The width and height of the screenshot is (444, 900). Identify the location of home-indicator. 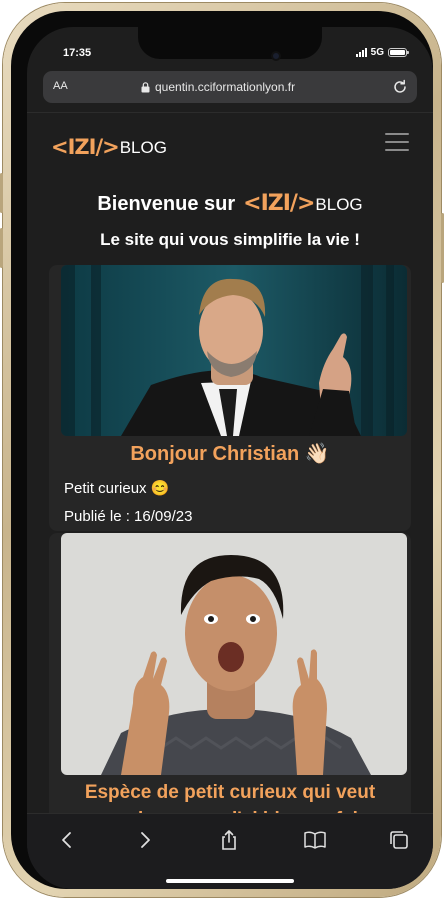
(230, 881).